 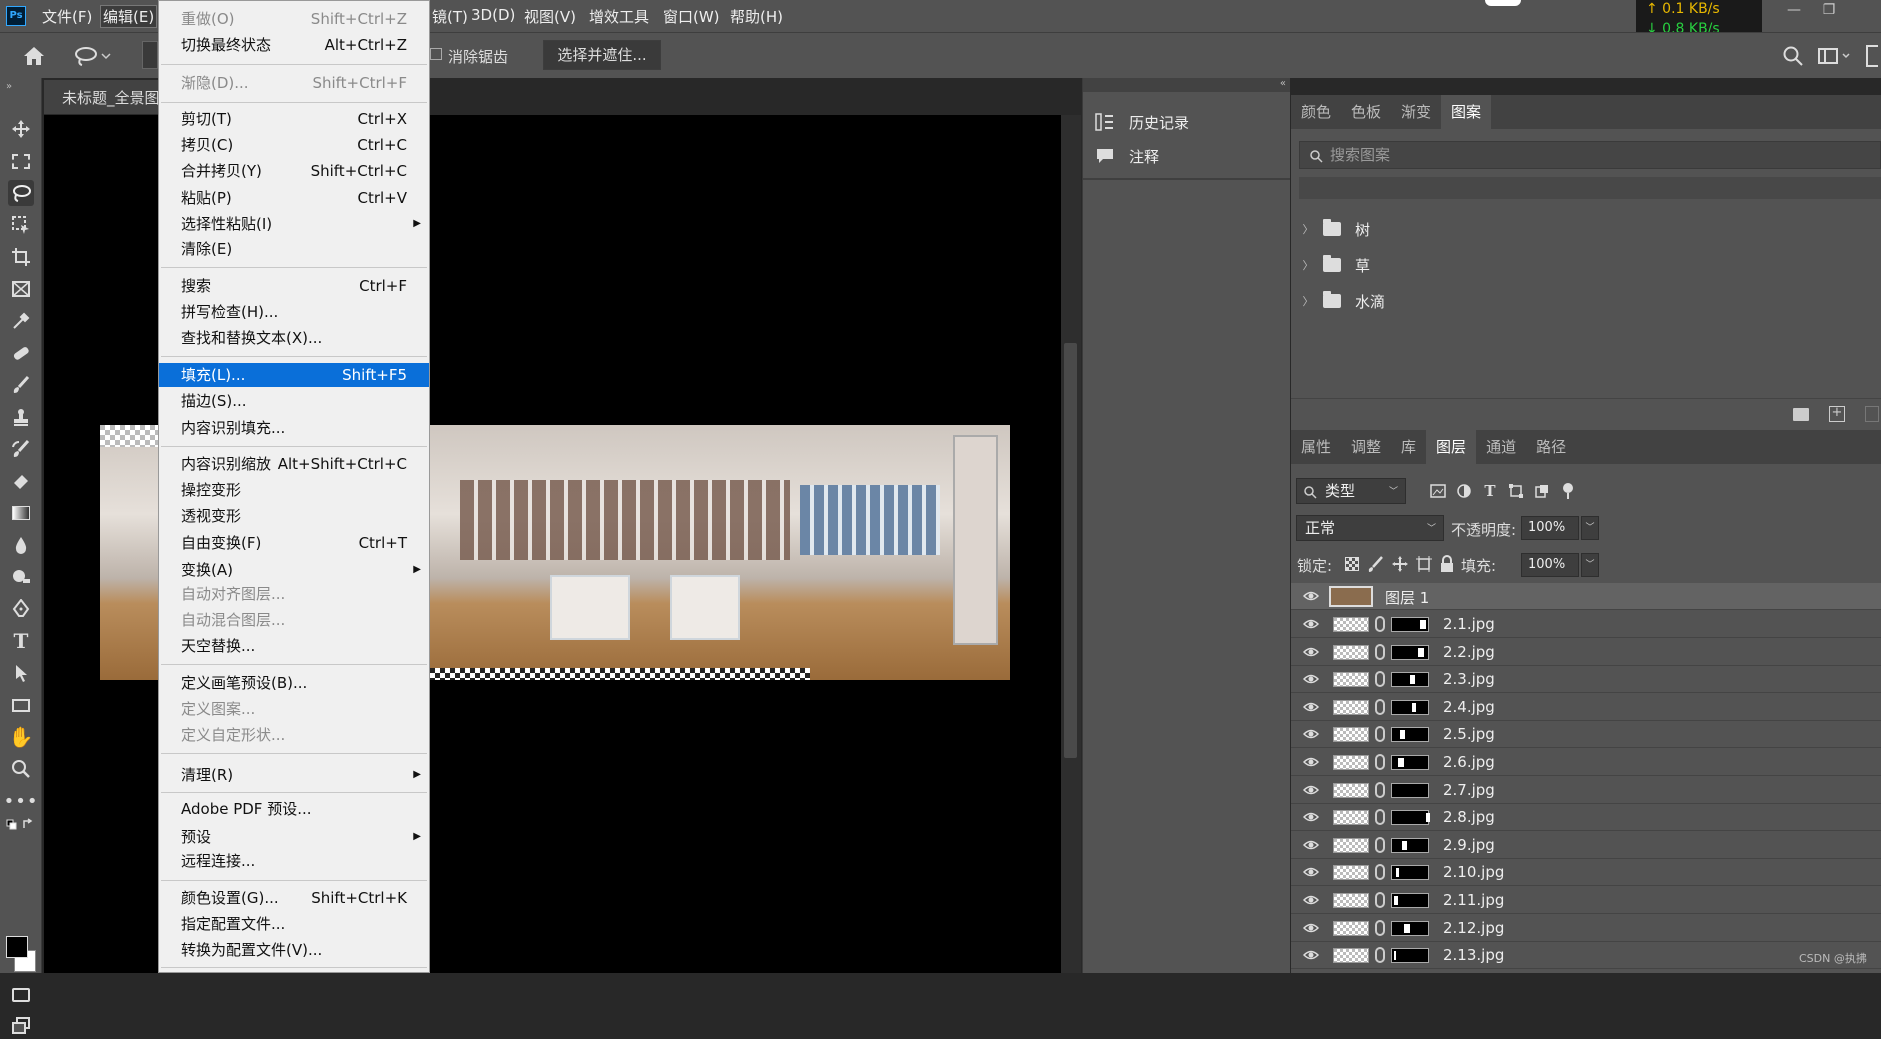 What do you see at coordinates (1490, 491) in the screenshot?
I see `filter-type-icon: T` at bounding box center [1490, 491].